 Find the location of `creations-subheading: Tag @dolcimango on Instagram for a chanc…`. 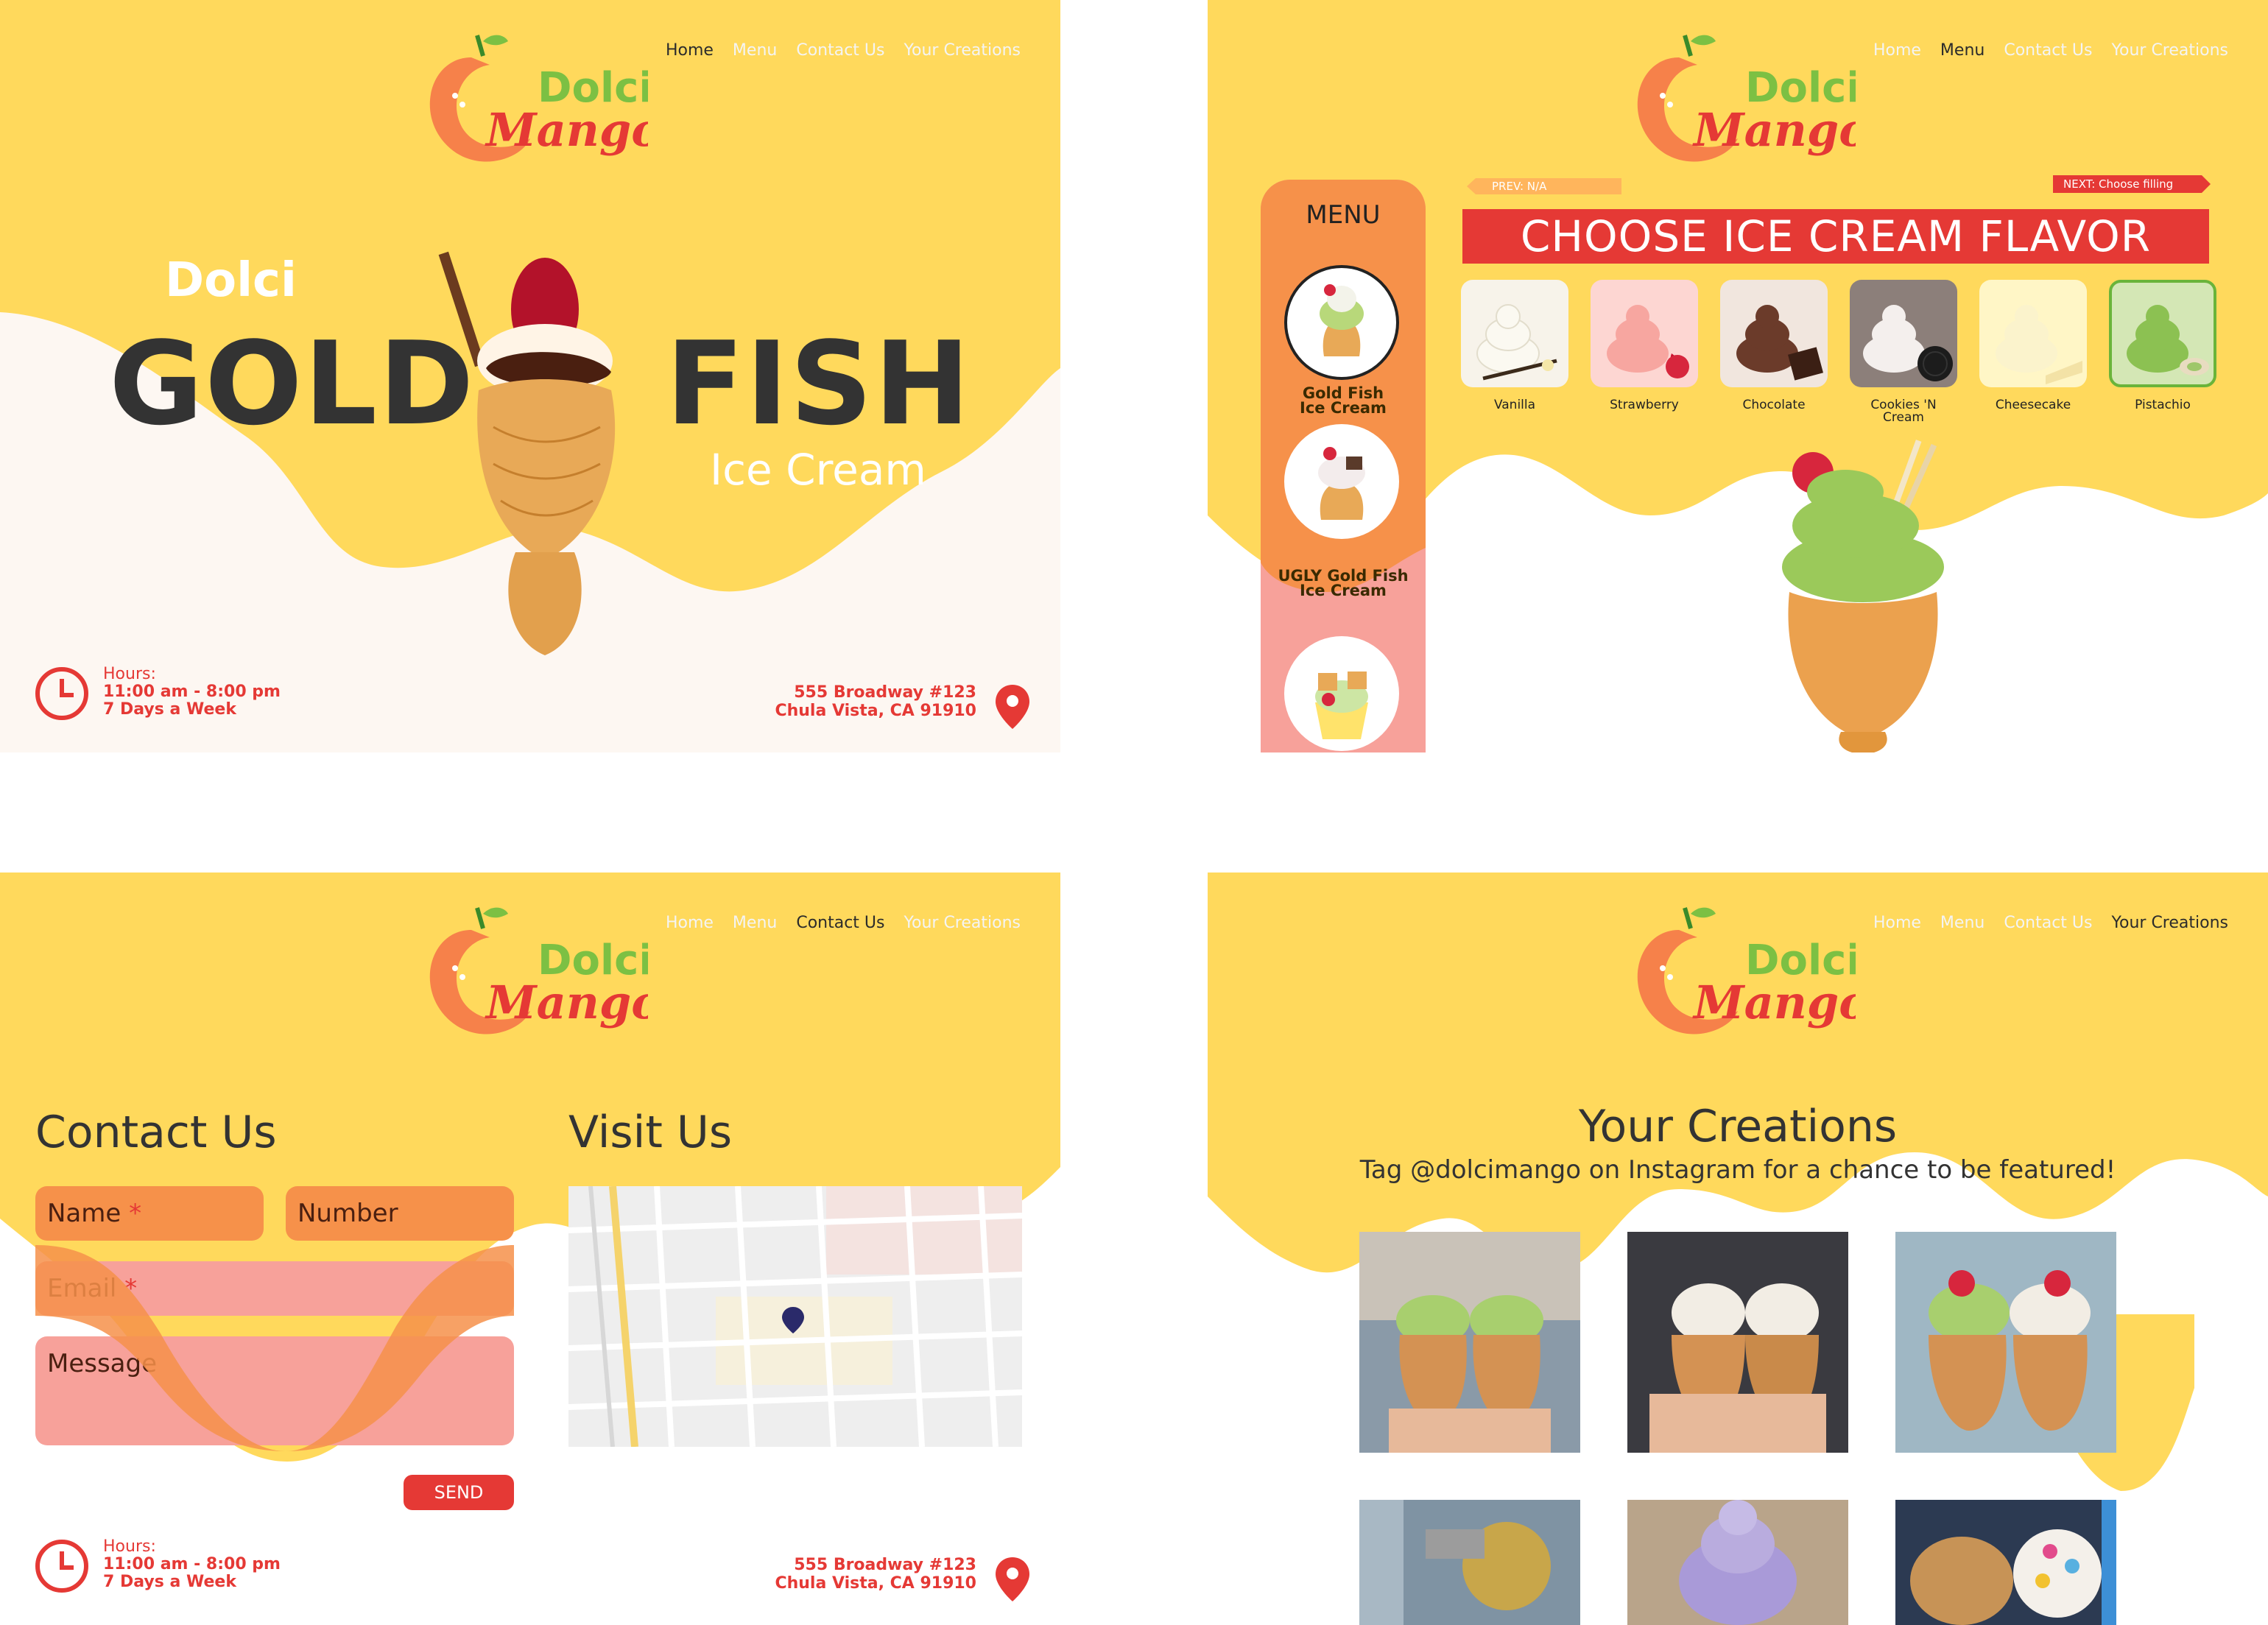

creations-subheading: Tag @dolcimango on Instagram for a chanc… is located at coordinates (1737, 1170).